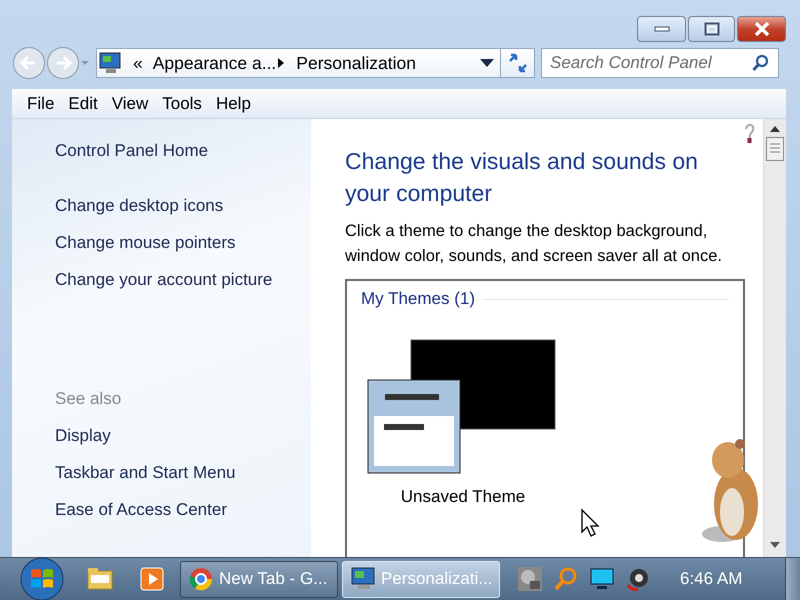 The width and height of the screenshot is (800, 600). What do you see at coordinates (463, 497) in the screenshot?
I see `theme-name: Unsaved Theme` at bounding box center [463, 497].